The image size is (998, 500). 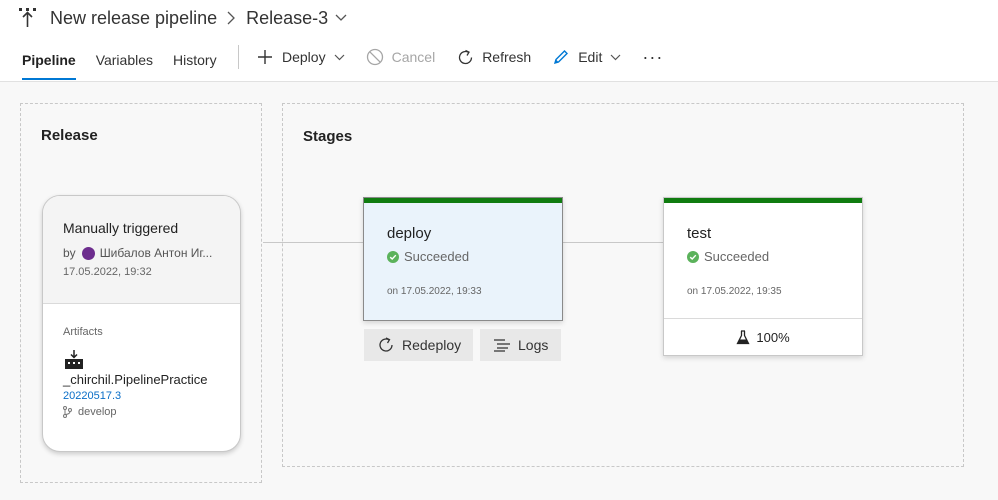 What do you see at coordinates (195, 60) in the screenshot?
I see `tab-history: History` at bounding box center [195, 60].